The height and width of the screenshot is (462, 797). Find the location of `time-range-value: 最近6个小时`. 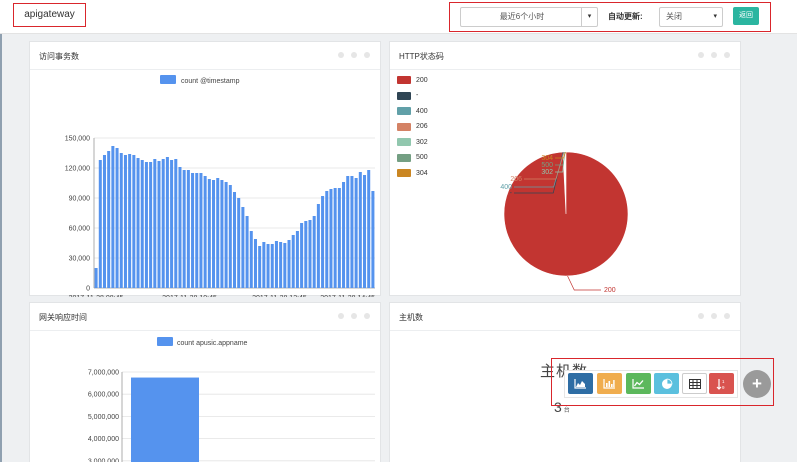

time-range-value: 最近6个小时 is located at coordinates (522, 16).